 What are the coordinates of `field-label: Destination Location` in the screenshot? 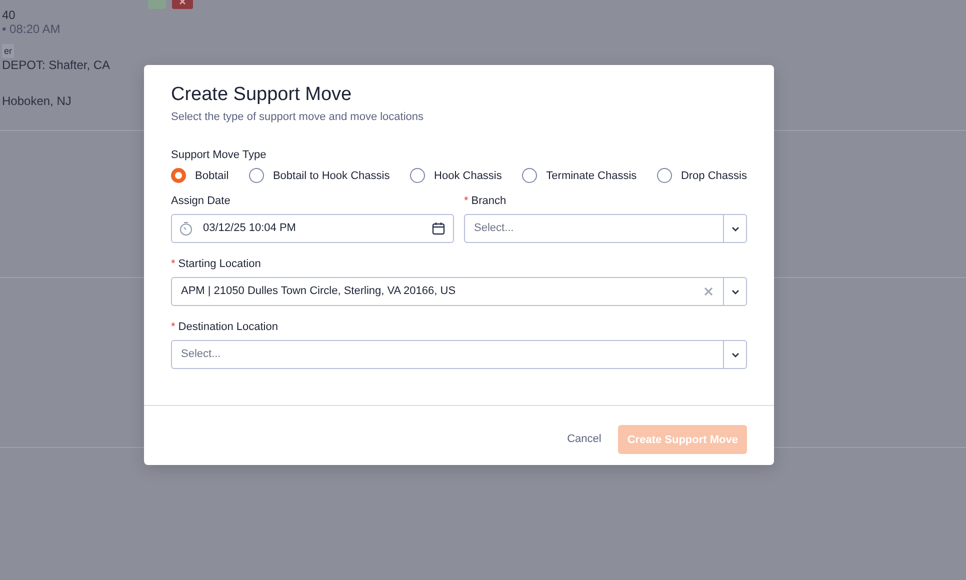 It's located at (228, 327).